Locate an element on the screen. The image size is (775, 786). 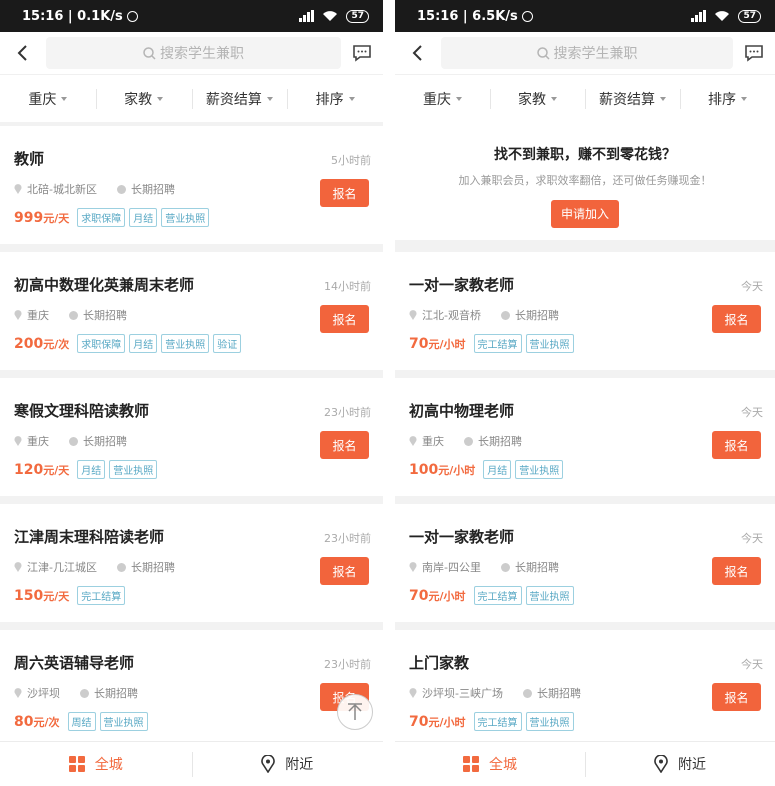
job-location: 沙坪坝-三峡广场 is located at coordinates (462, 693).